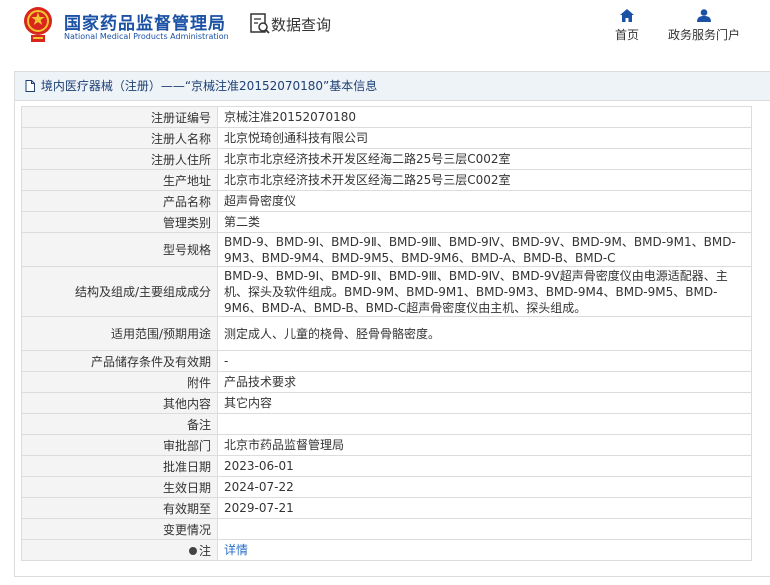 This screenshot has height=585, width=770. I want to click on field-value: 第二类, so click(484, 222).